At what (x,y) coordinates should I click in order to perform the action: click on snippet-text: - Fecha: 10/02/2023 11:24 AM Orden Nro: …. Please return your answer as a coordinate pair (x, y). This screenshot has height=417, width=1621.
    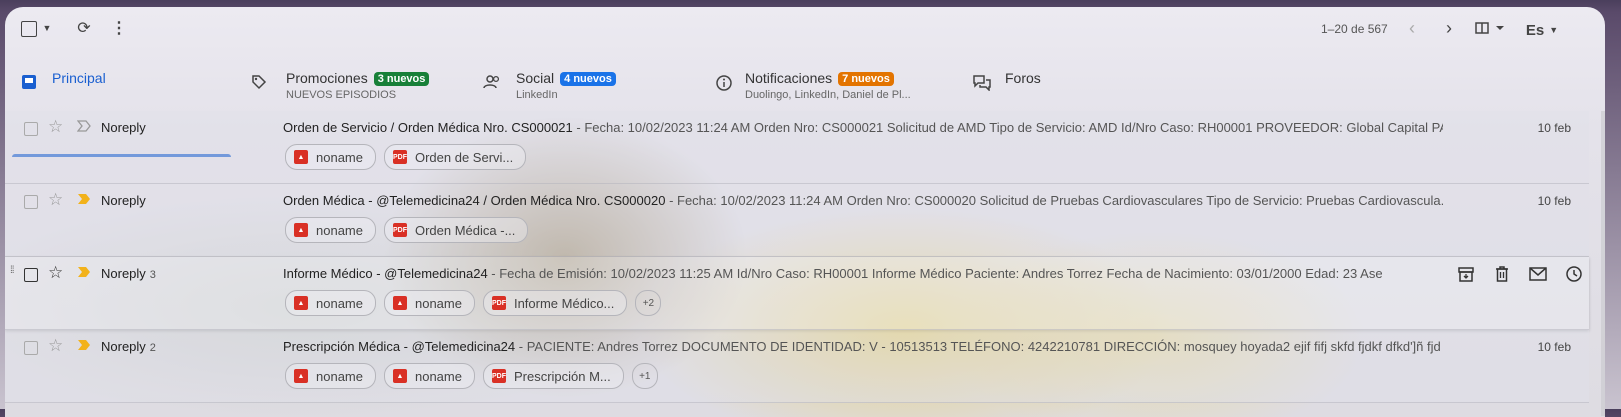
    Looking at the image, I should click on (1007, 127).